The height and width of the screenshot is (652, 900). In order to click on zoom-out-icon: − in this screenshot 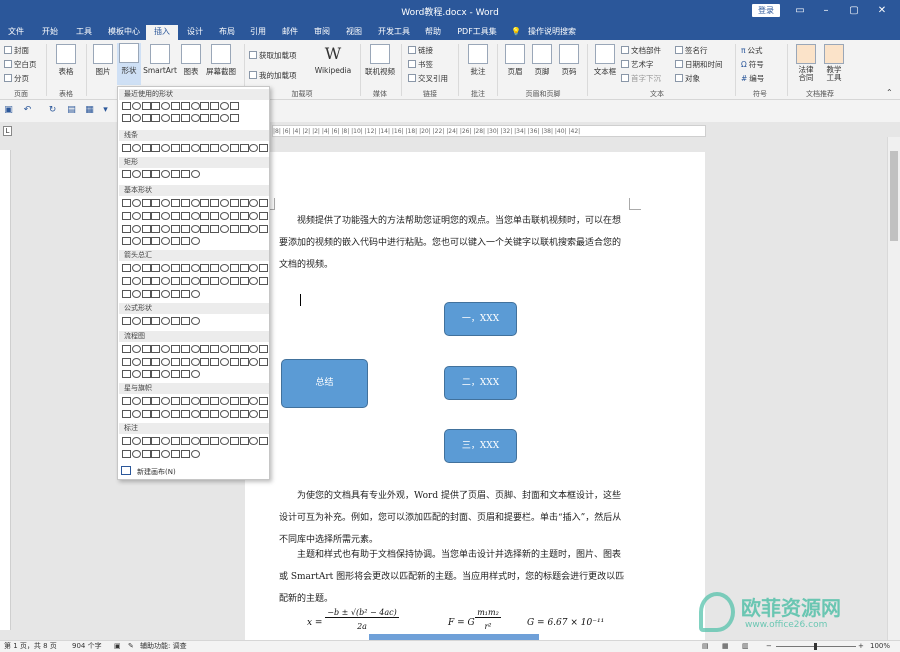, I will do `click(769, 646)`.